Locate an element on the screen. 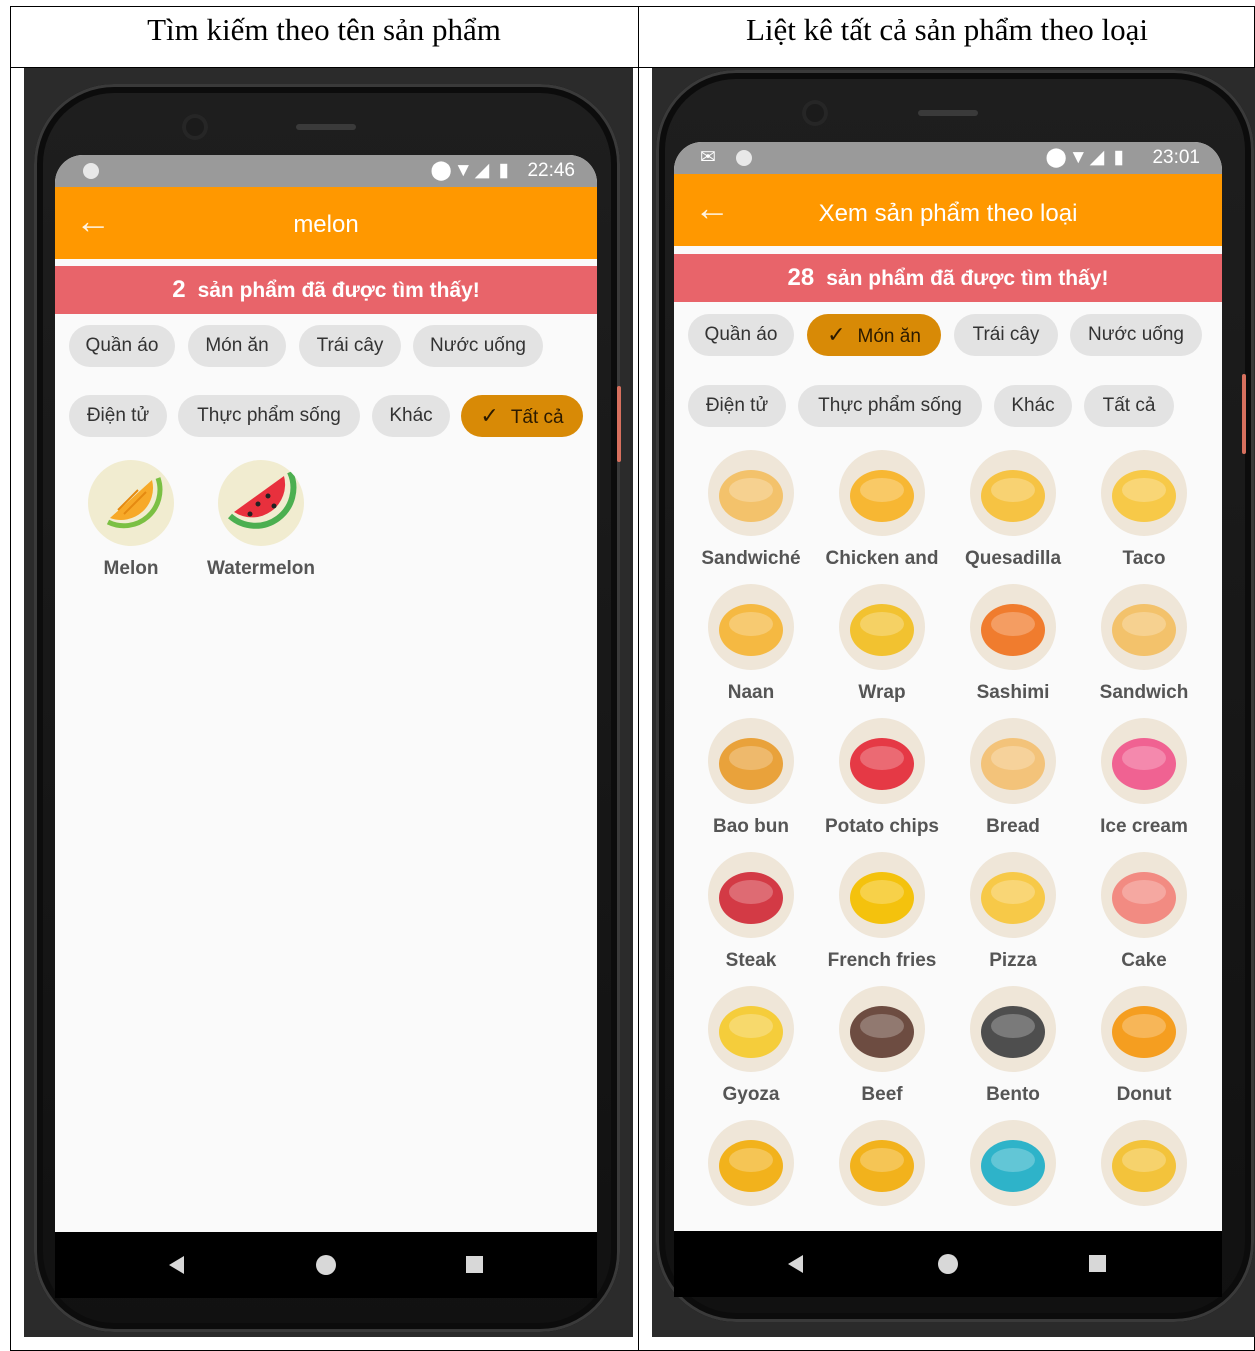  product-label: Pizza is located at coordinates (1013, 960).